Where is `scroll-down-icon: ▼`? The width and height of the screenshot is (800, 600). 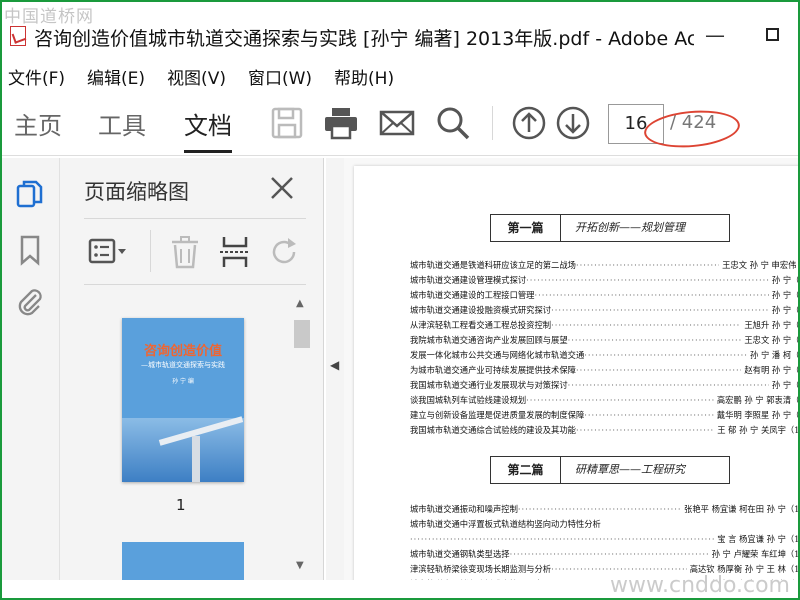 scroll-down-icon: ▼ is located at coordinates (300, 565).